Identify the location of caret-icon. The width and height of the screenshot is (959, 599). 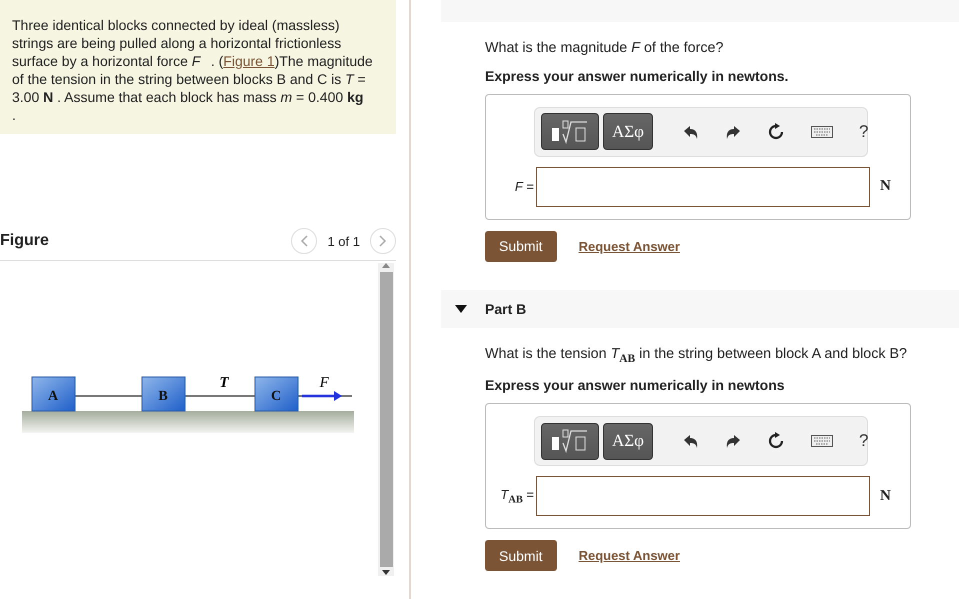
(461, 308).